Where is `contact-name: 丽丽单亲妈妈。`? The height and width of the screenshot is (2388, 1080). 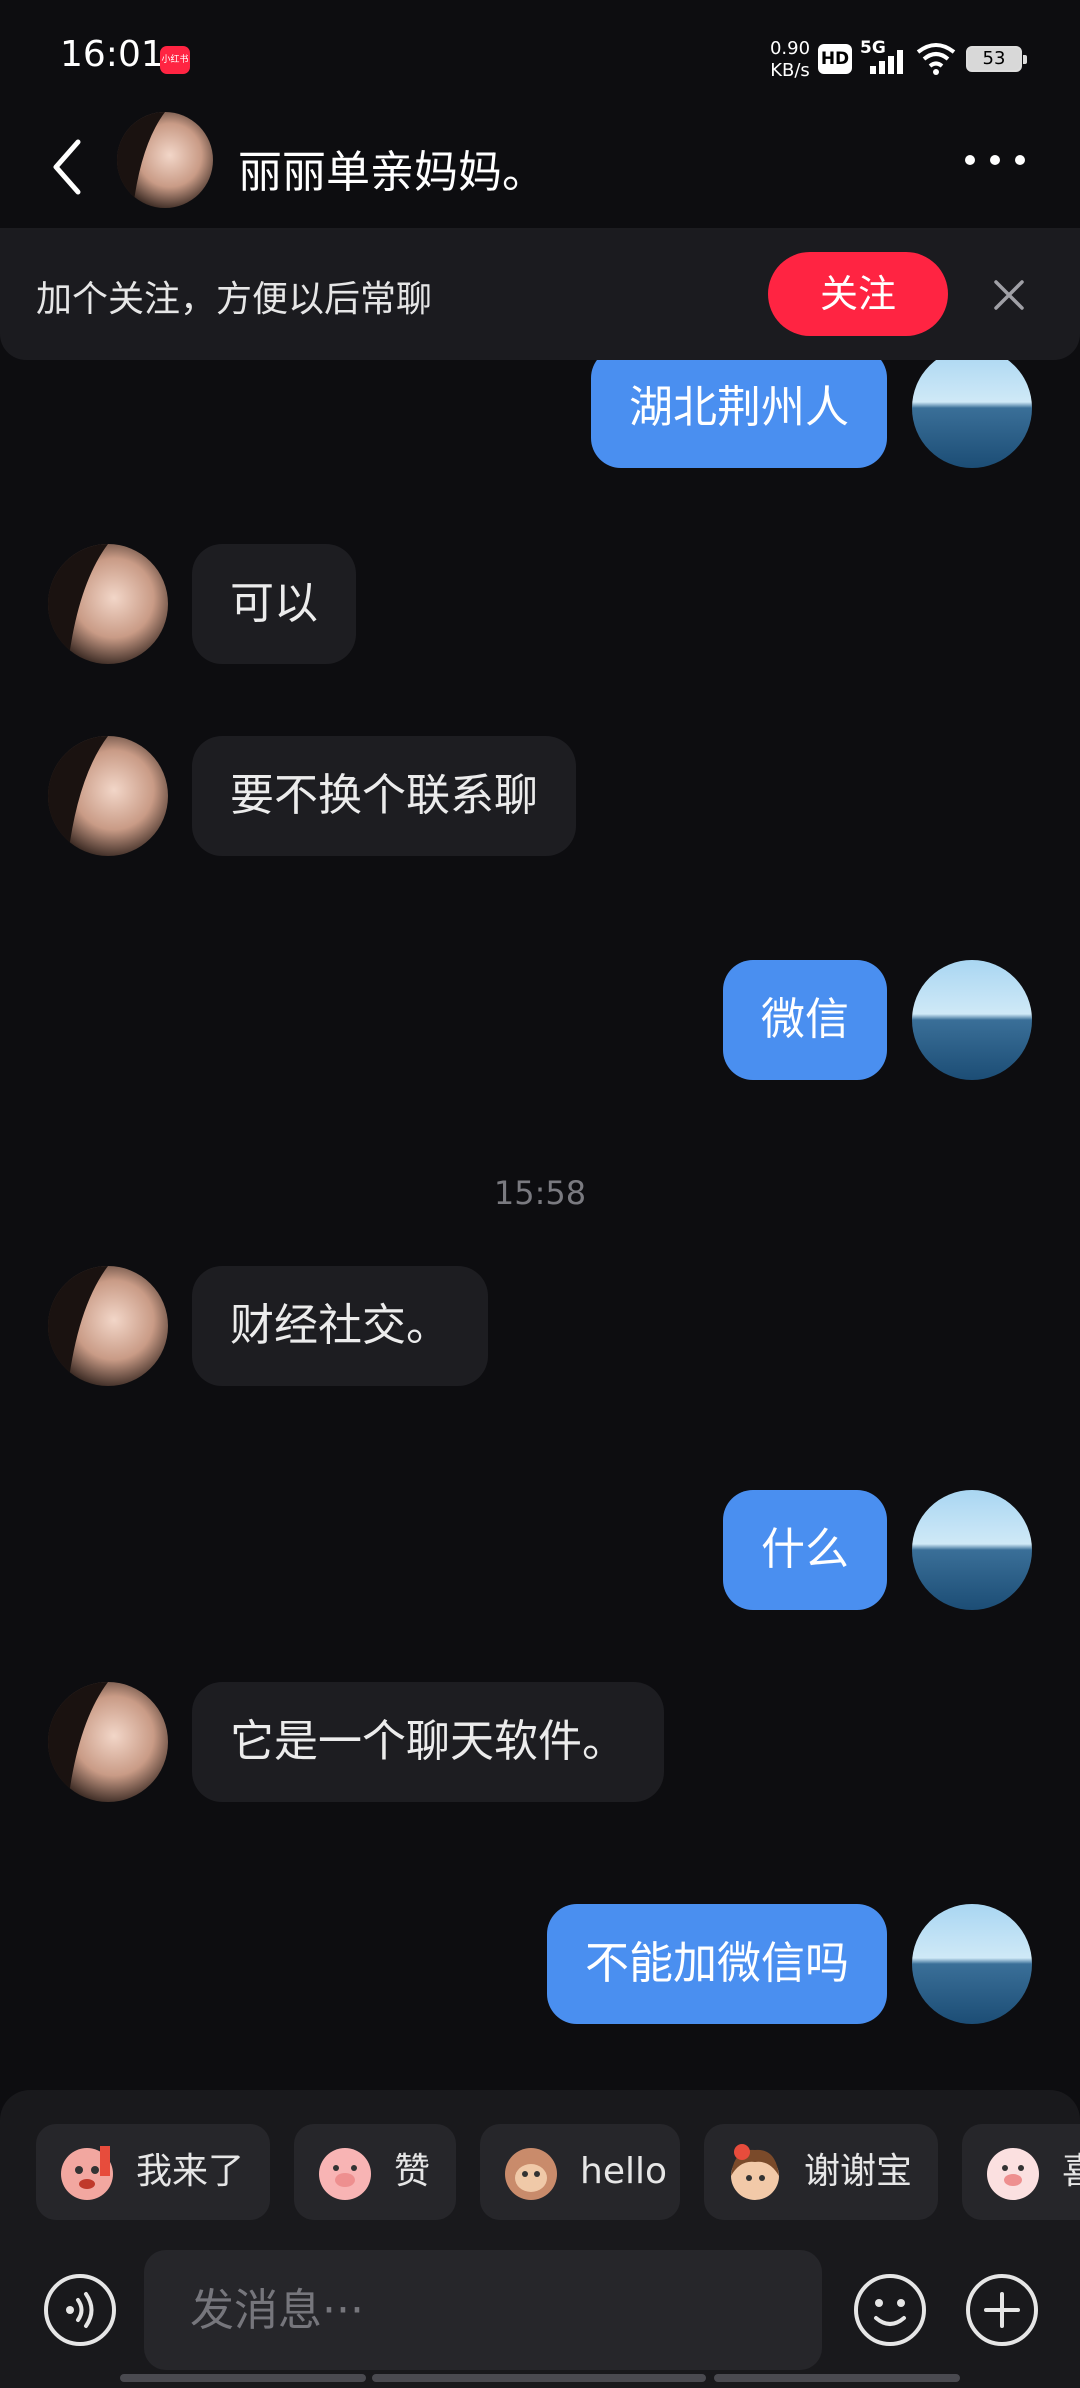
contact-name: 丽丽单亲妈妈。 is located at coordinates (392, 168).